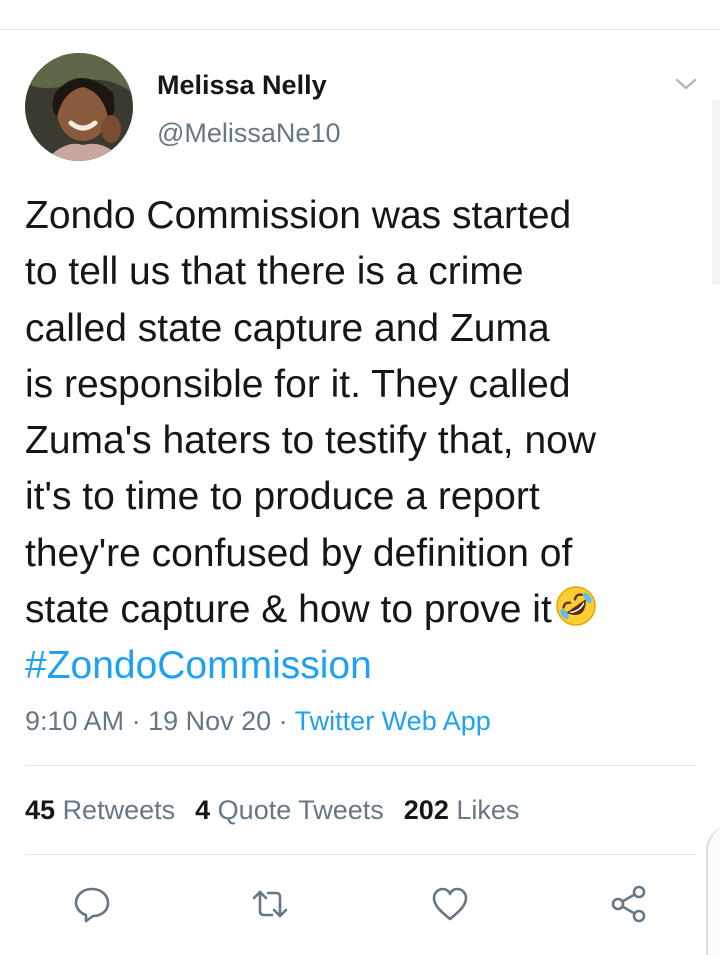 Image resolution: width=720 pixels, height=955 pixels. Describe the element at coordinates (40, 810) in the screenshot. I see `retweets-count: 45` at that location.